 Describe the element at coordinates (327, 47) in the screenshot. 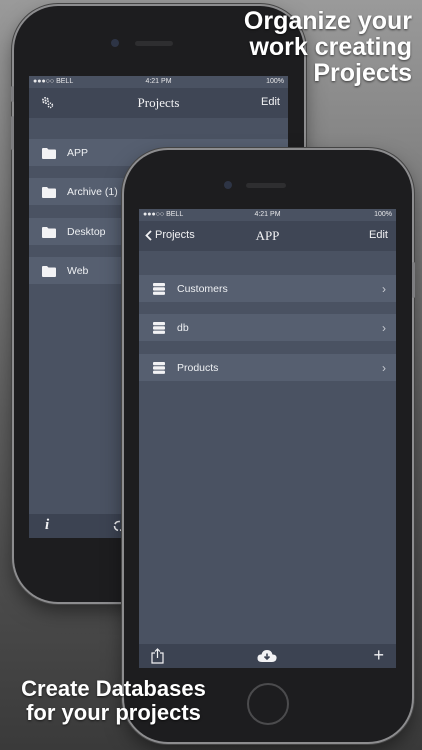

I see `headline-top: Organize your work creating Projects` at that location.